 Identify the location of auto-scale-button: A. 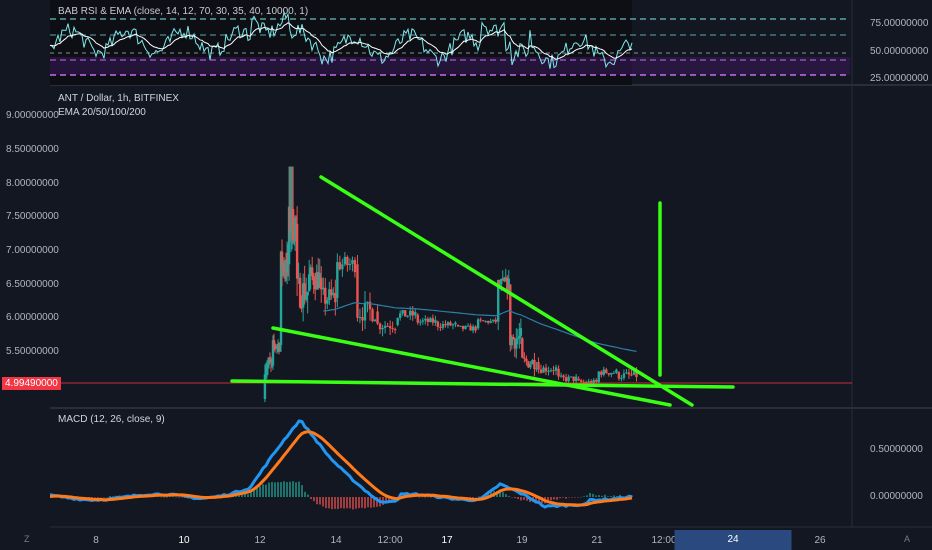
(907, 539).